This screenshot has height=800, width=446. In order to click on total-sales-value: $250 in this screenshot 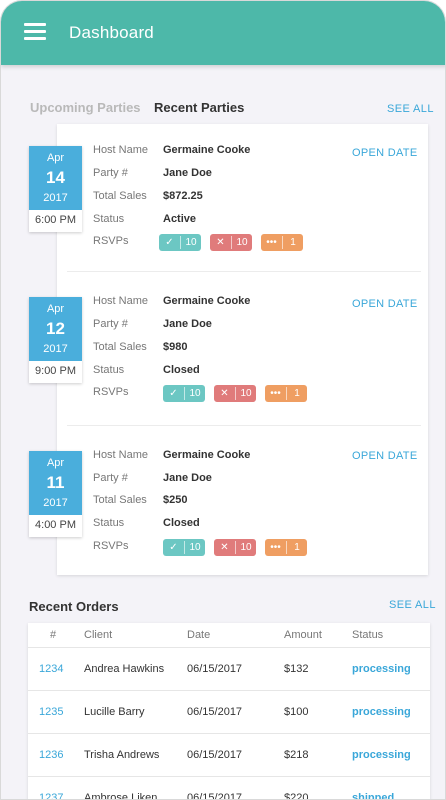, I will do `click(175, 500)`.